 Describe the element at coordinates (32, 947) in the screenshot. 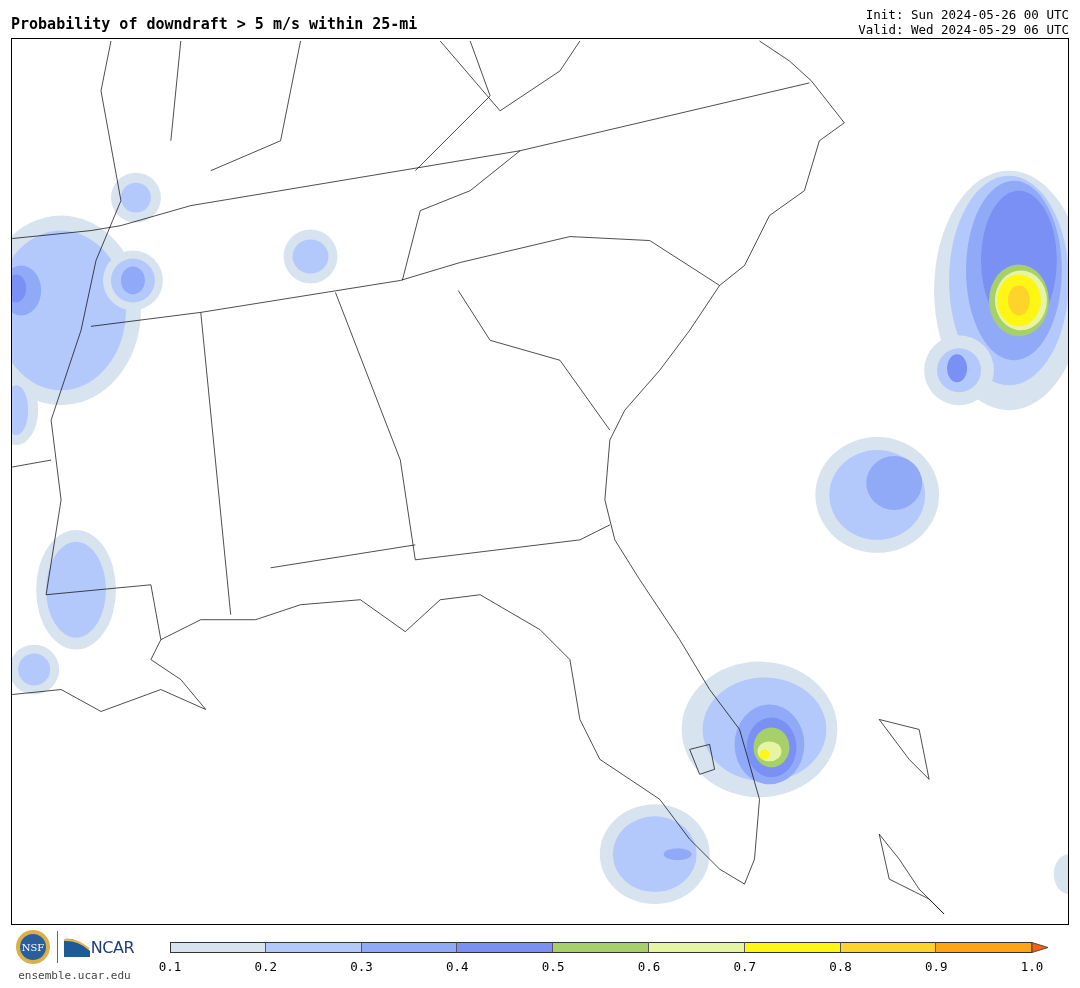

I see `nsf-logo: NSF` at that location.